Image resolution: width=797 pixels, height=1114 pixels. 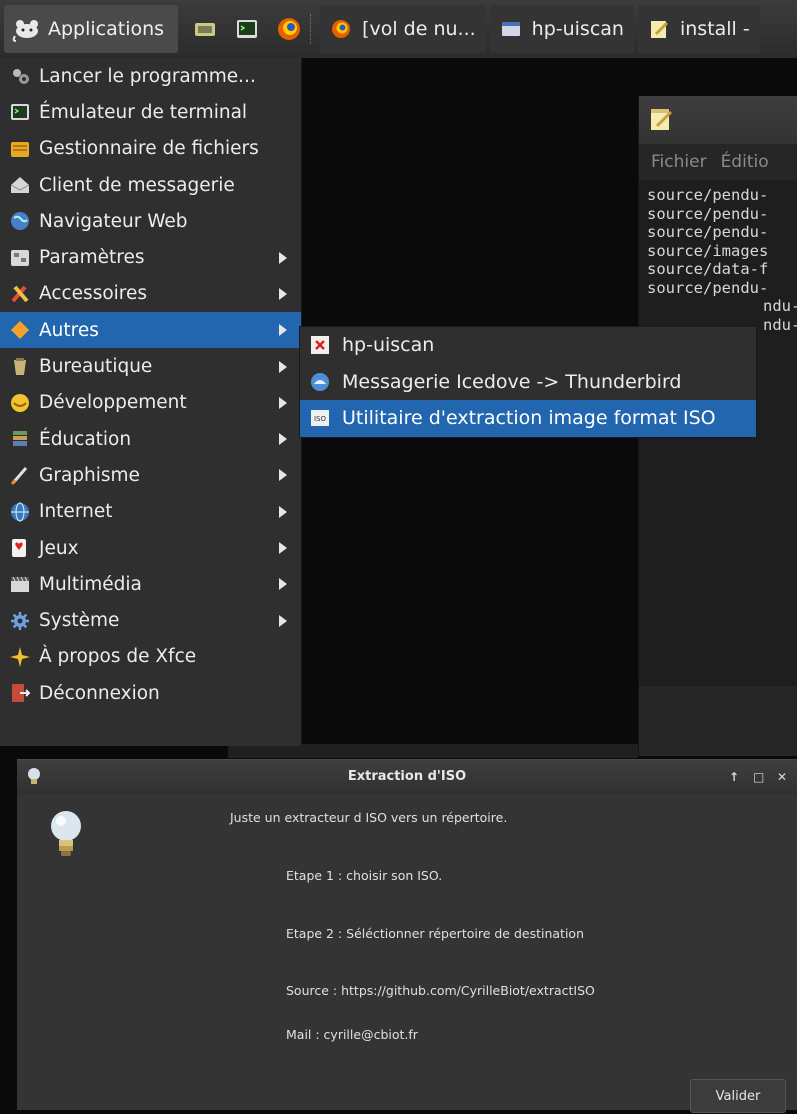 What do you see at coordinates (27, 29) in the screenshot?
I see `xfce-mouse-icon` at bounding box center [27, 29].